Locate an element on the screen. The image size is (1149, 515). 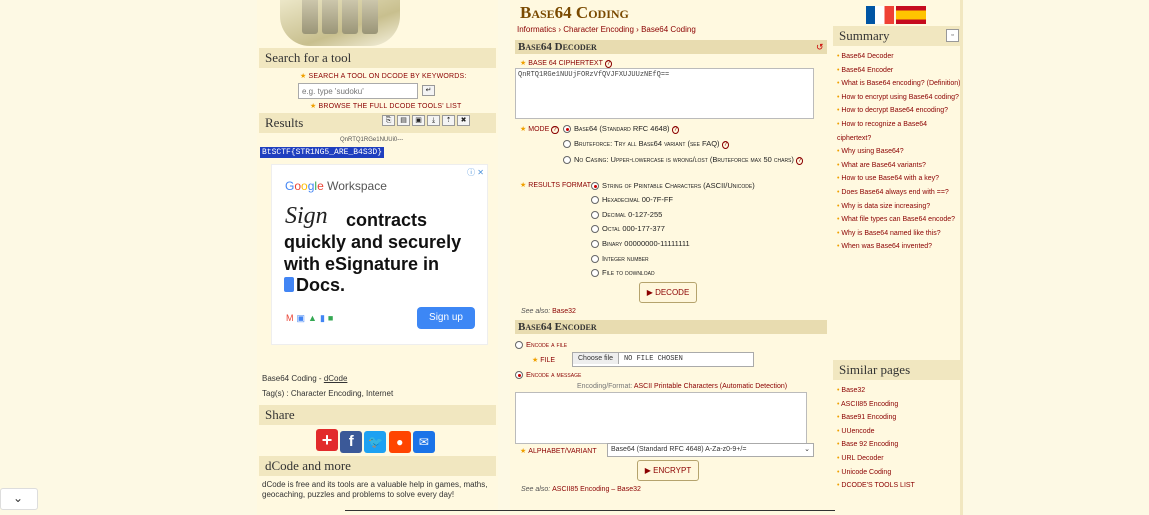
format-integer-radio: Integer number is located at coordinates (620, 259).